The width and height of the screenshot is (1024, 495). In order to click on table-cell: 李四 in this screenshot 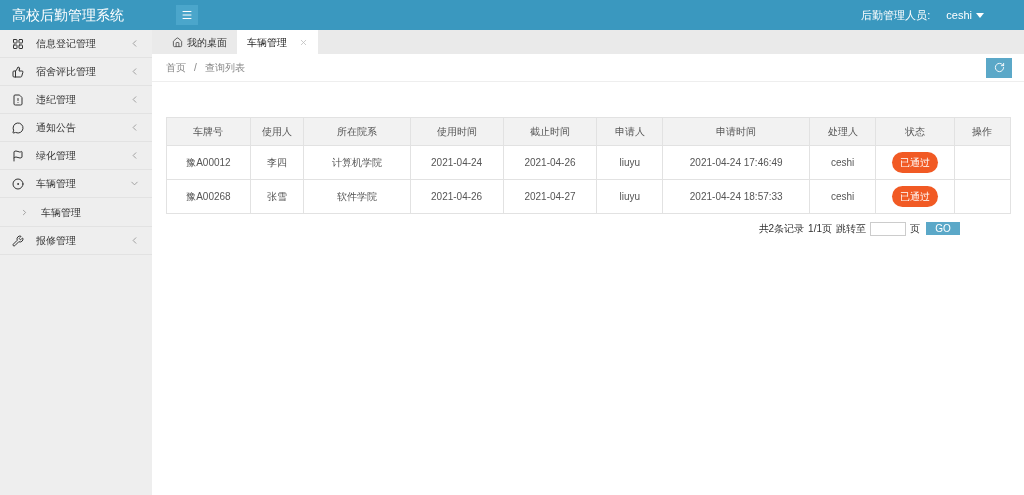, I will do `click(277, 162)`.